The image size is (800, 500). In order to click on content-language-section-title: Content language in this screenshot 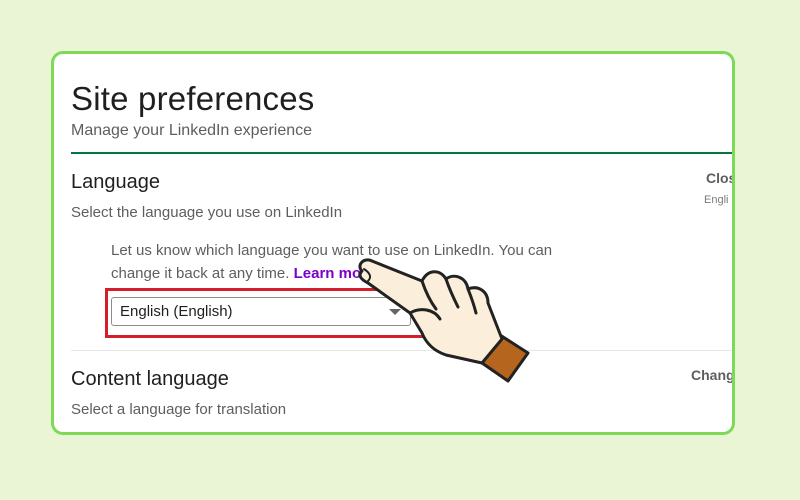, I will do `click(150, 379)`.